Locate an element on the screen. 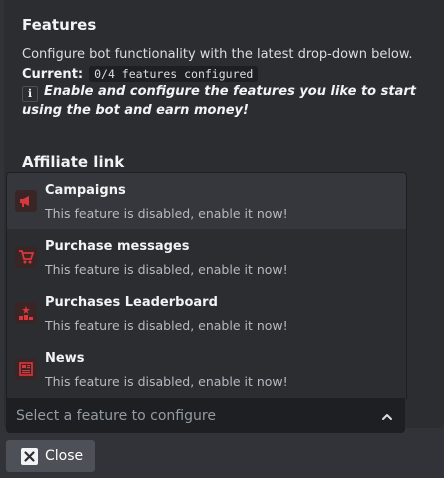  info-icon: ℹ is located at coordinates (30, 94).